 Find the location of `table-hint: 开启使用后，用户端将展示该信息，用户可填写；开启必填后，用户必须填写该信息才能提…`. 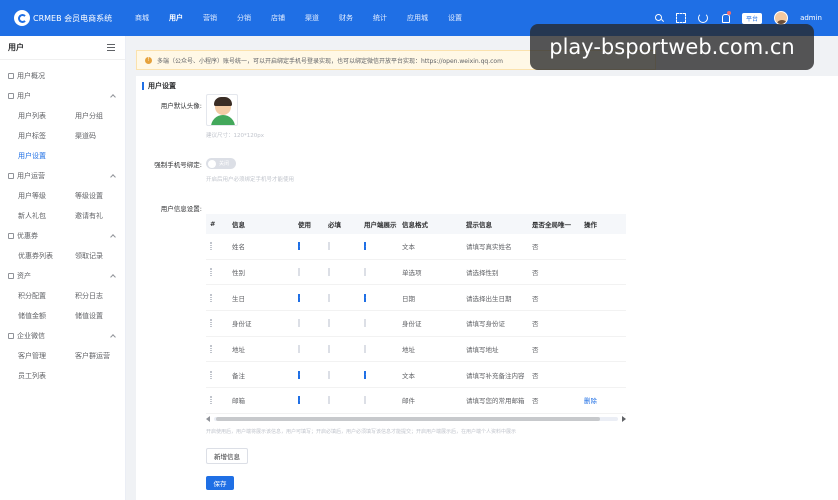

table-hint: 开启使用后，用户端将展示该信息，用户可填写；开启必填后，用户必须填写该信息才能提… is located at coordinates (361, 432).